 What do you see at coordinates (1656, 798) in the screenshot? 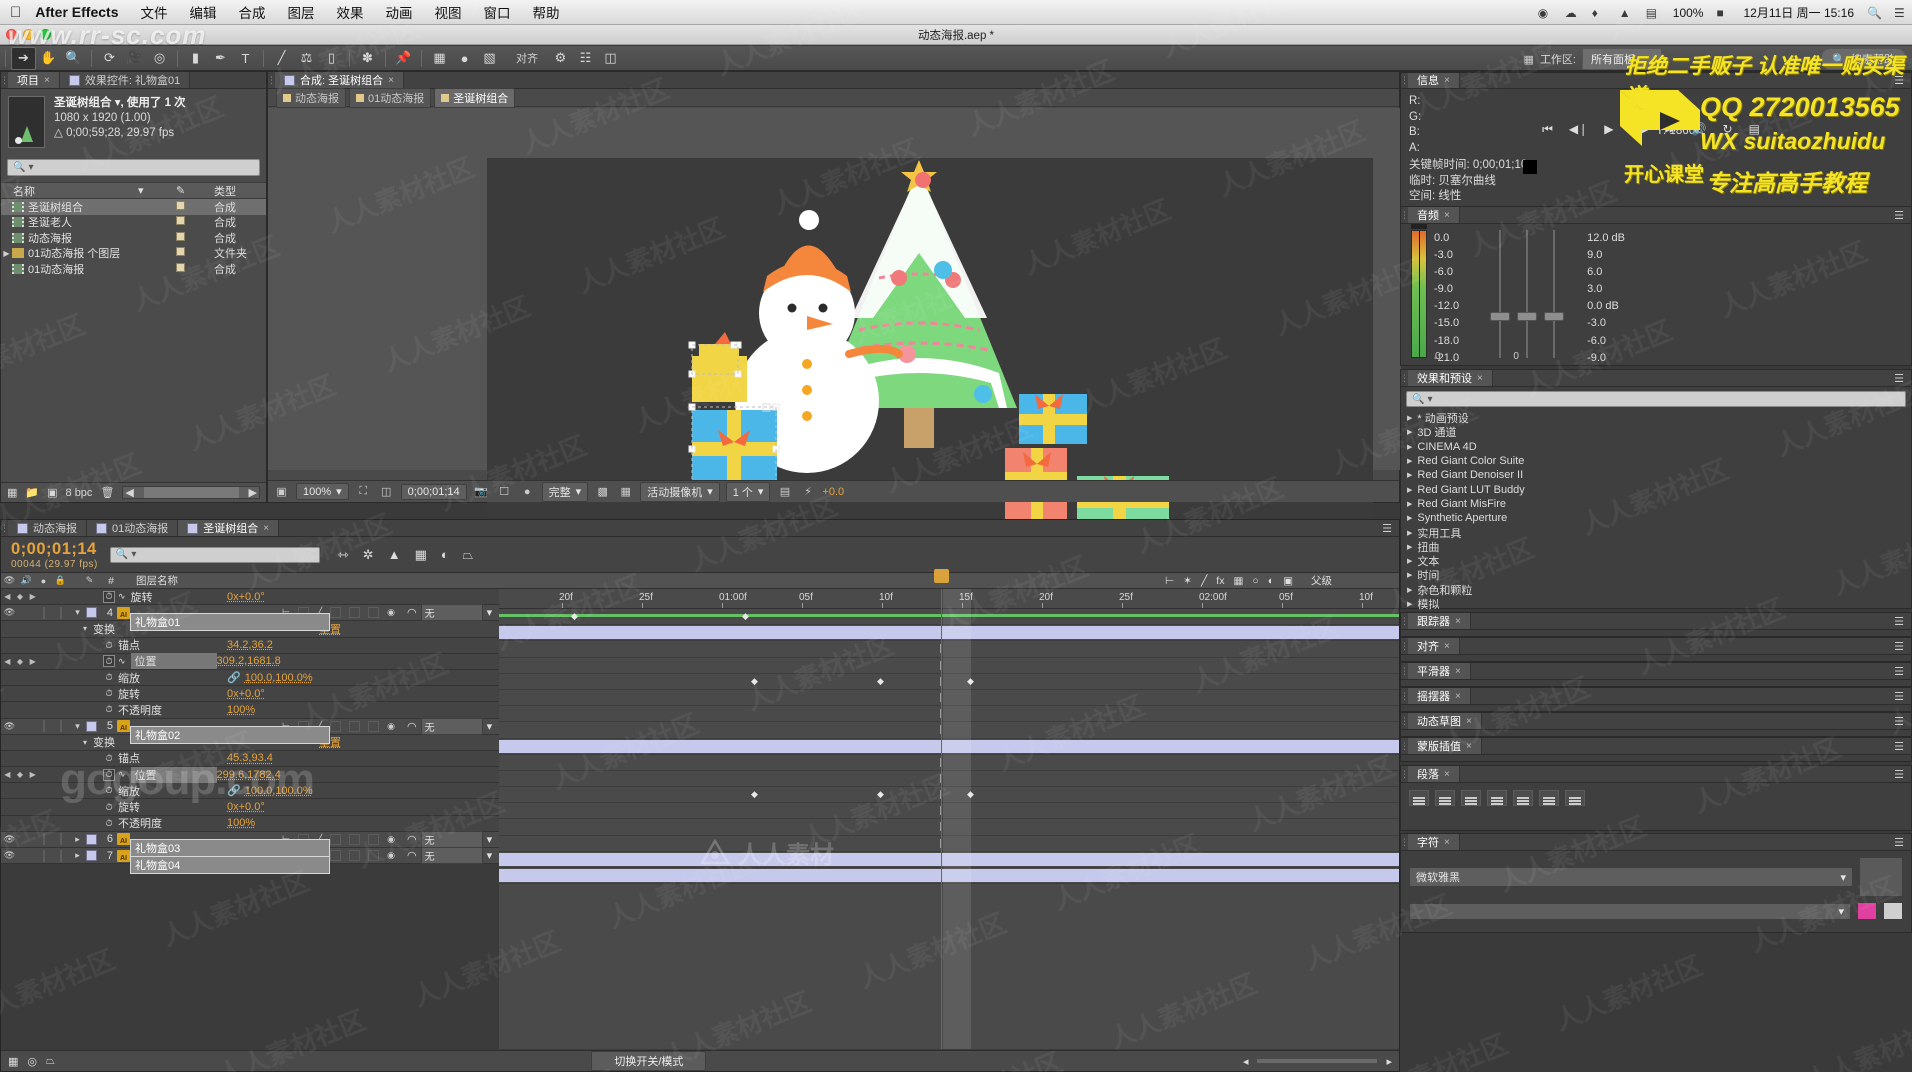
I see `paragraph-align-buttons` at bounding box center [1656, 798].